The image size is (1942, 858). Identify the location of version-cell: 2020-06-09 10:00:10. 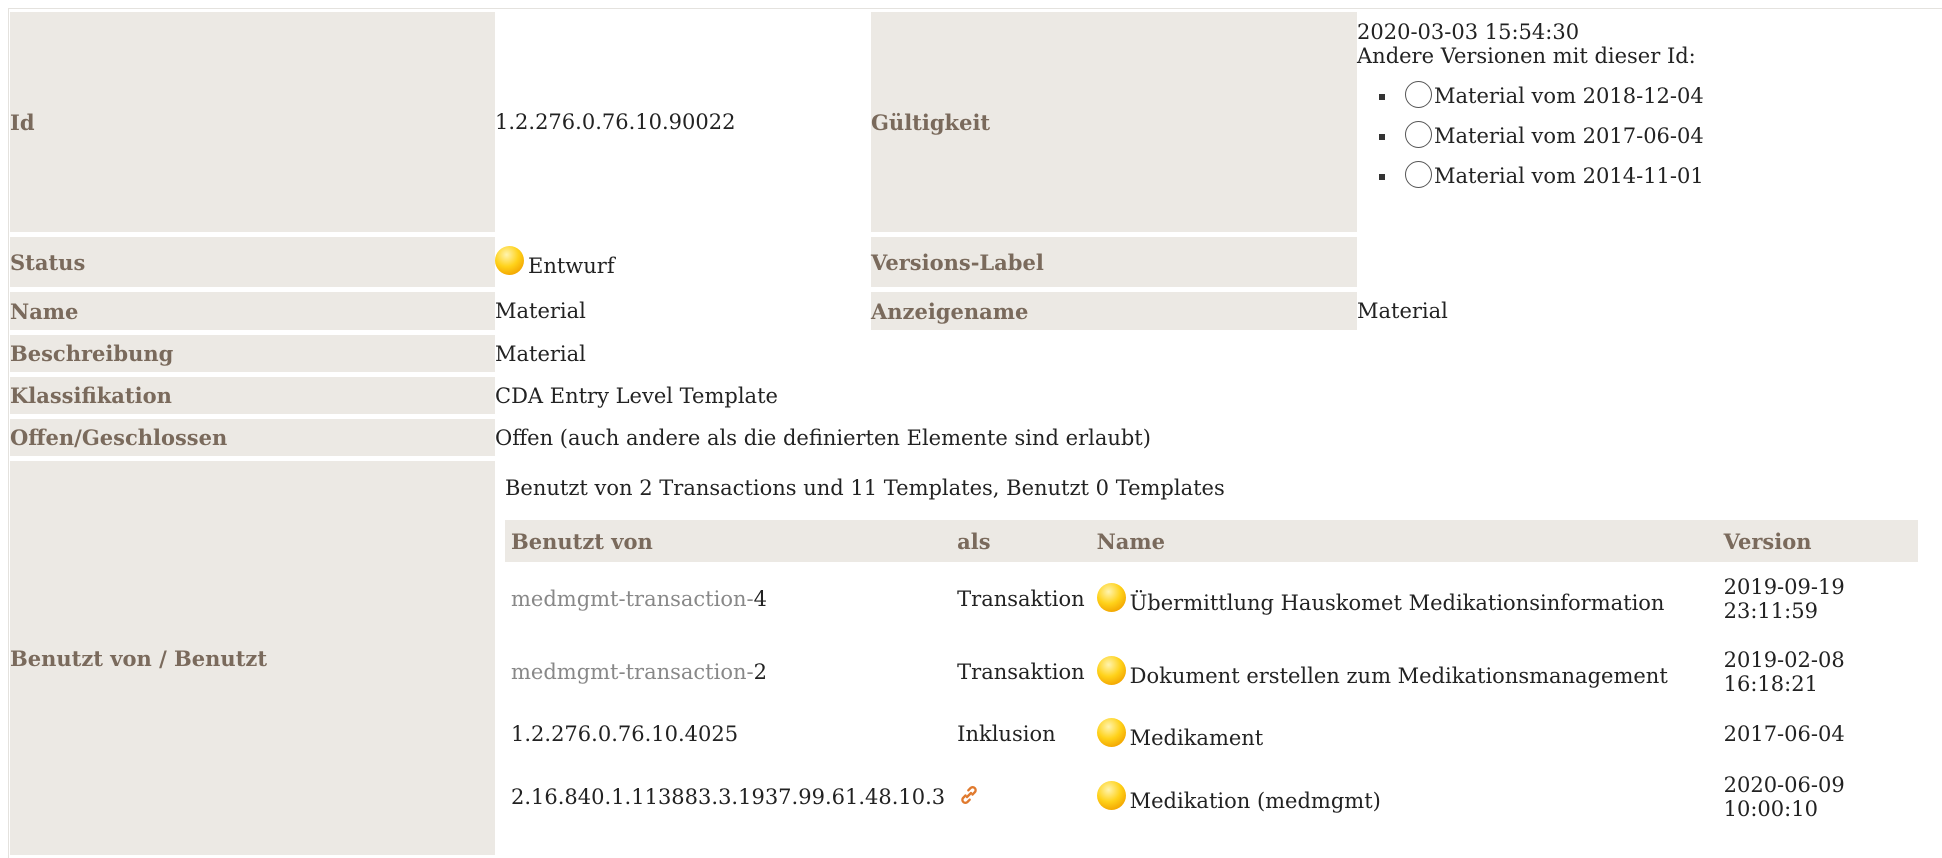
(1818, 796).